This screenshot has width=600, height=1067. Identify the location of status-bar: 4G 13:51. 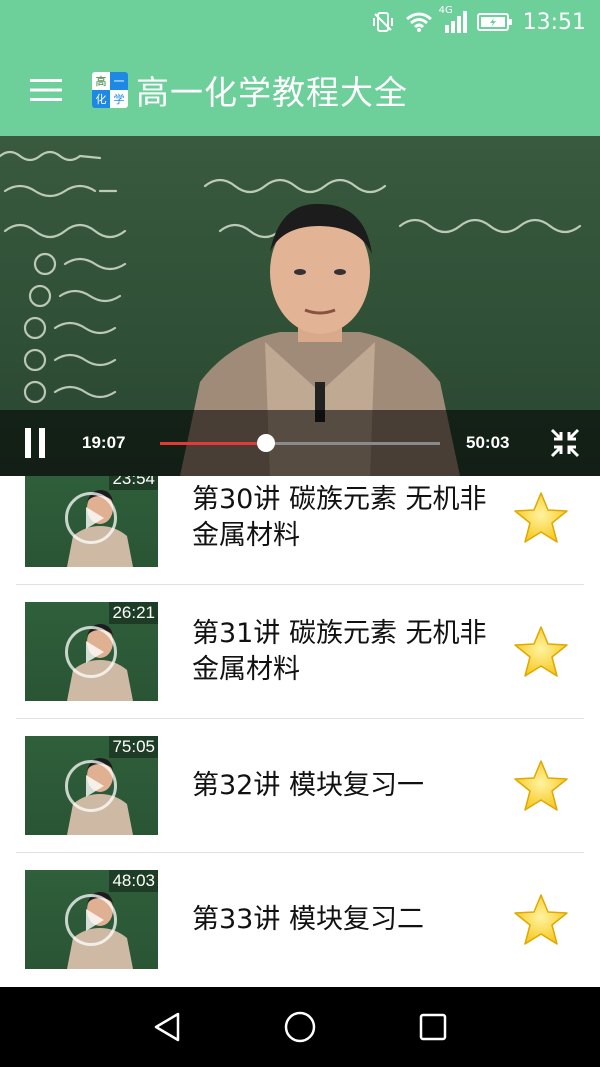
(300, 22).